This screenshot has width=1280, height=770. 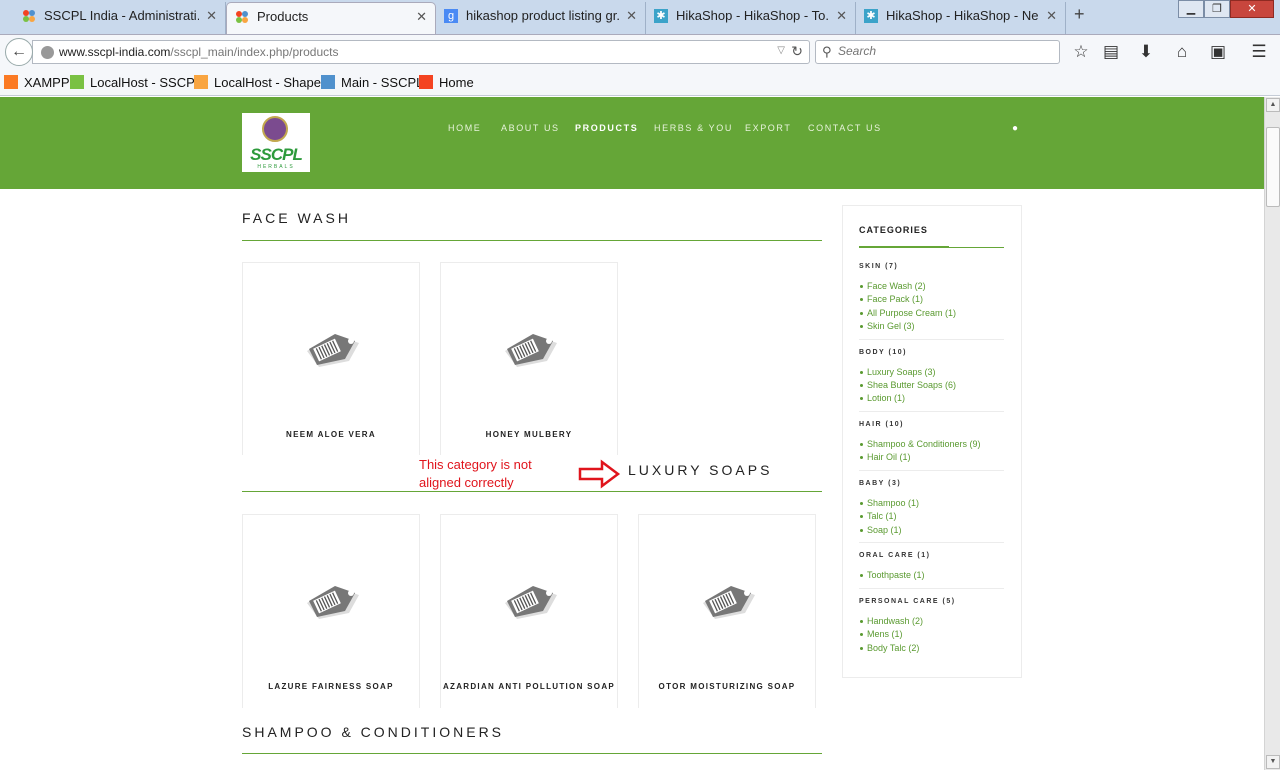 I want to click on tab-admin: SSCPL India - Administrati... ✕, so click(x=113, y=18).